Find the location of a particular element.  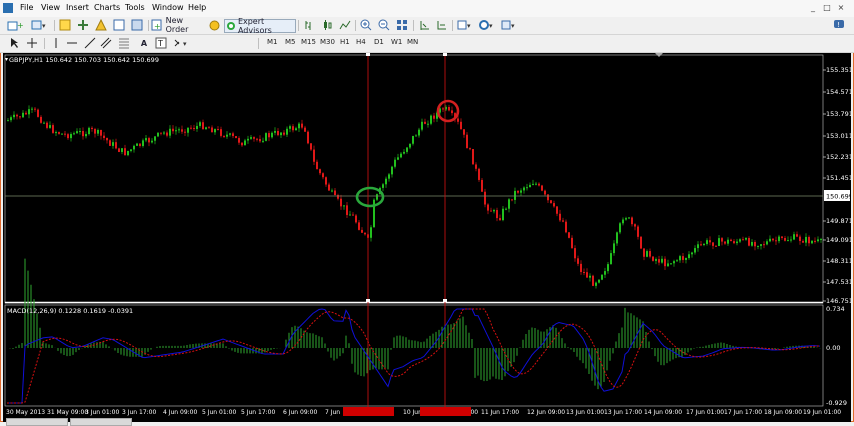

fibonacci-icon is located at coordinates (124, 43).